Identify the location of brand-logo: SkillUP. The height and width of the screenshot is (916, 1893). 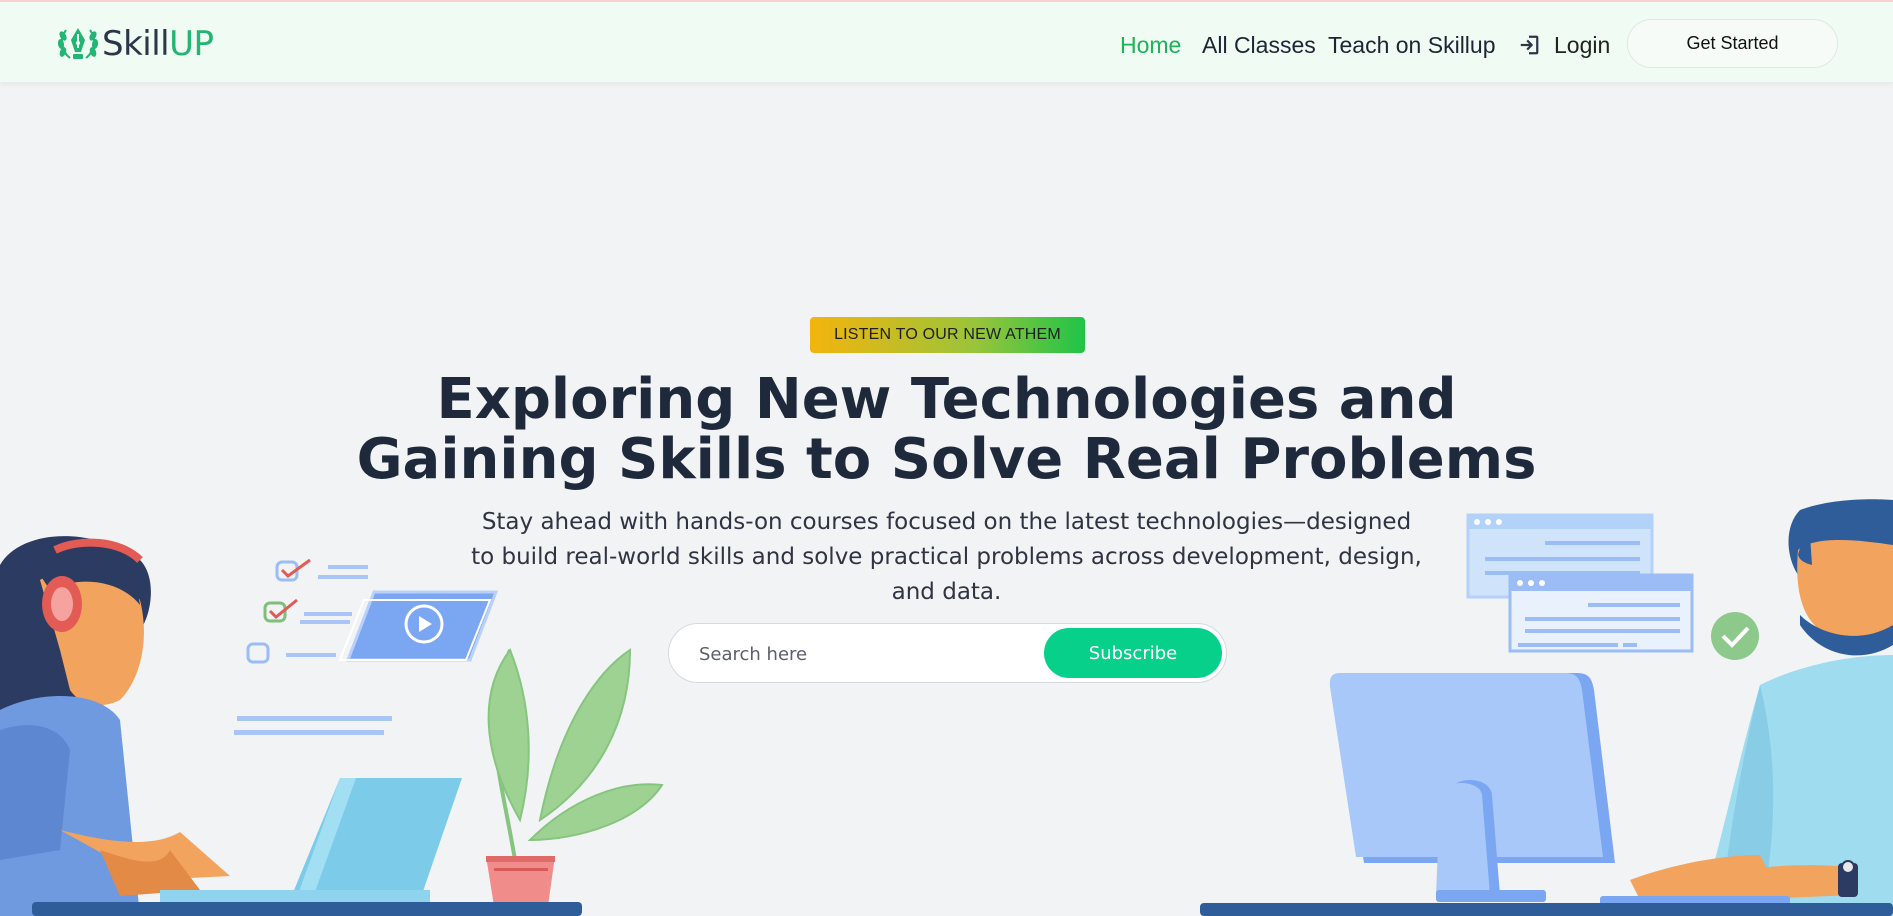
(135, 44).